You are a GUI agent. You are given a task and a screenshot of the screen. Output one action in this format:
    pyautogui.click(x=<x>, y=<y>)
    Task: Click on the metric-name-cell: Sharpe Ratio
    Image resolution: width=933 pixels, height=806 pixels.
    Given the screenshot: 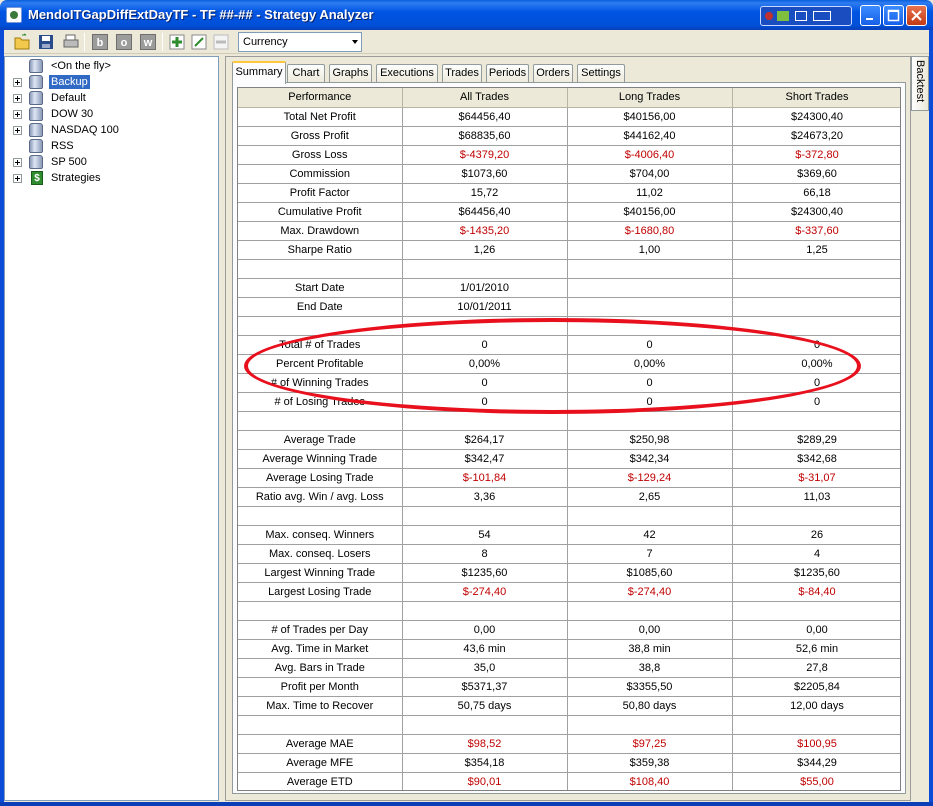 What is the action you would take?
    pyautogui.click(x=320, y=250)
    